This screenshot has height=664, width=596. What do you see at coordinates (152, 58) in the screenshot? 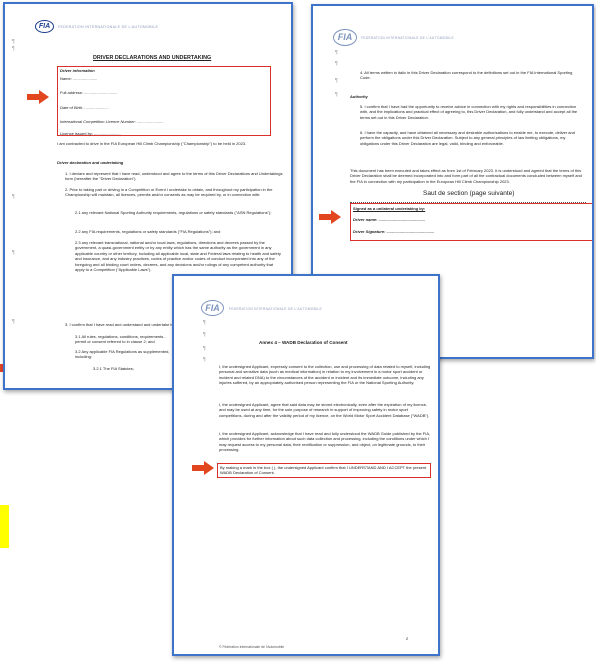
I see `document-title: DRIVER DECLARATIONS AND UNDERTAKING` at bounding box center [152, 58].